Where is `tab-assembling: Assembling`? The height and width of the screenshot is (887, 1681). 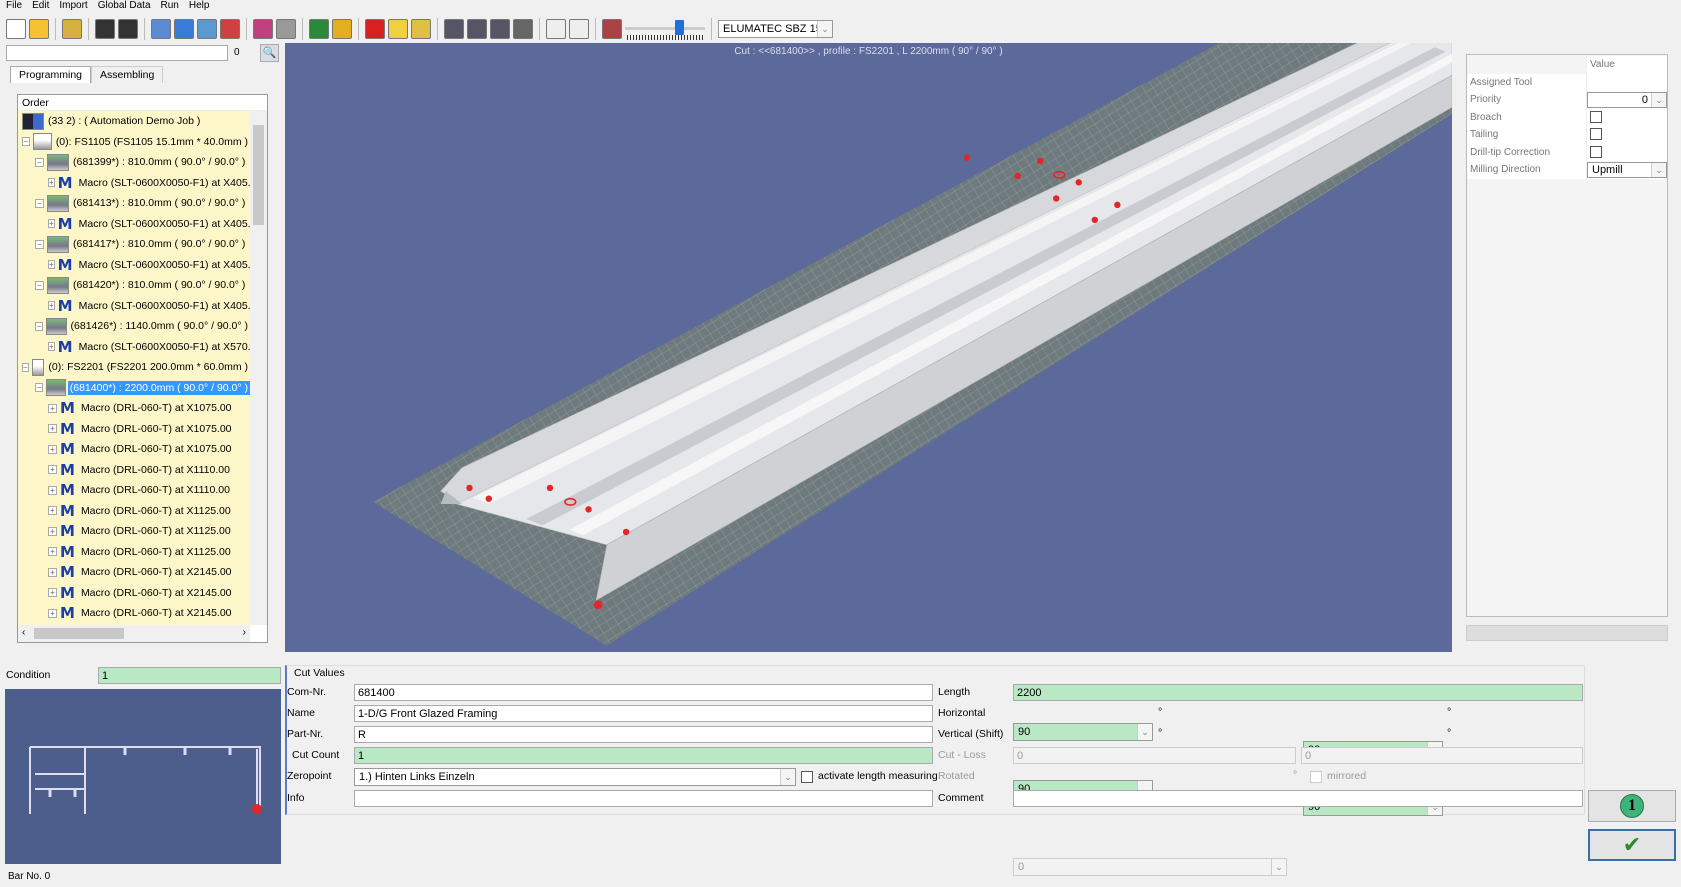 tab-assembling: Assembling is located at coordinates (127, 74).